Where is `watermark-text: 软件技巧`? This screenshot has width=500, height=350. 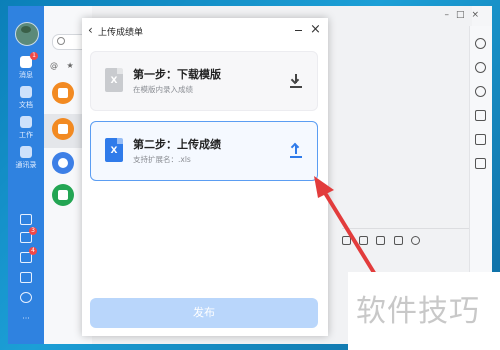
watermark-text: 软件技巧 is located at coordinates (418, 311).